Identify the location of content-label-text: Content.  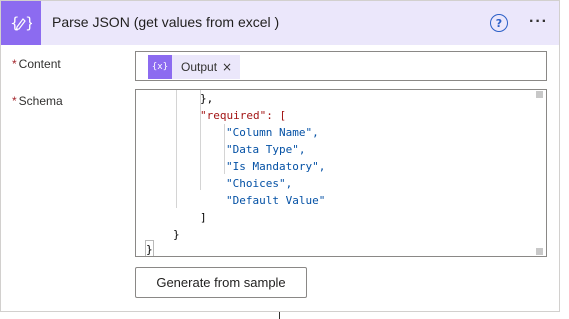
(39, 64).